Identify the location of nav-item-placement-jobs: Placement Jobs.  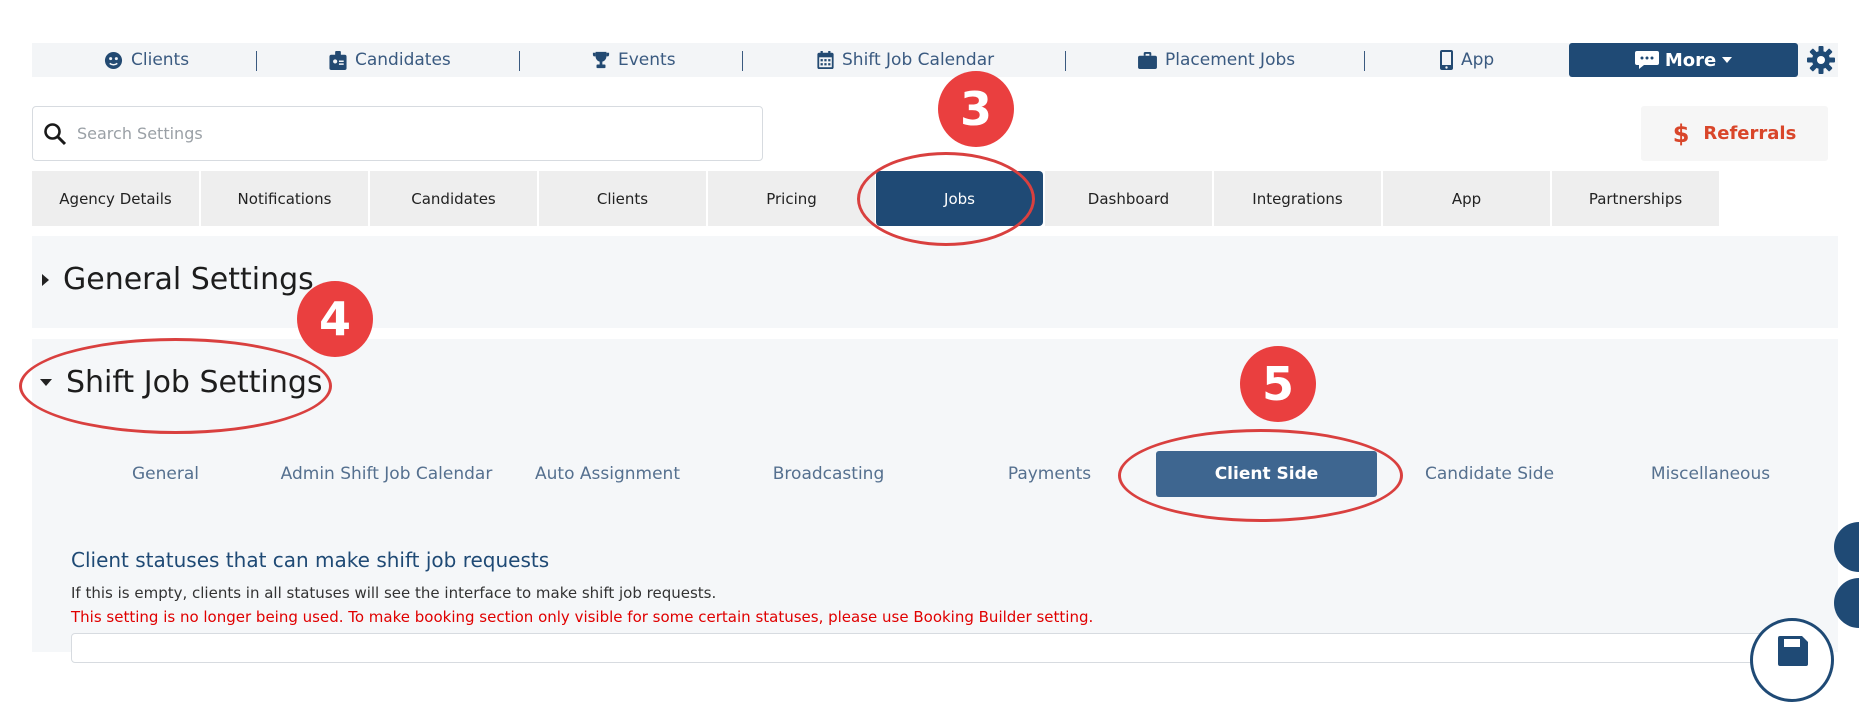
(1216, 60).